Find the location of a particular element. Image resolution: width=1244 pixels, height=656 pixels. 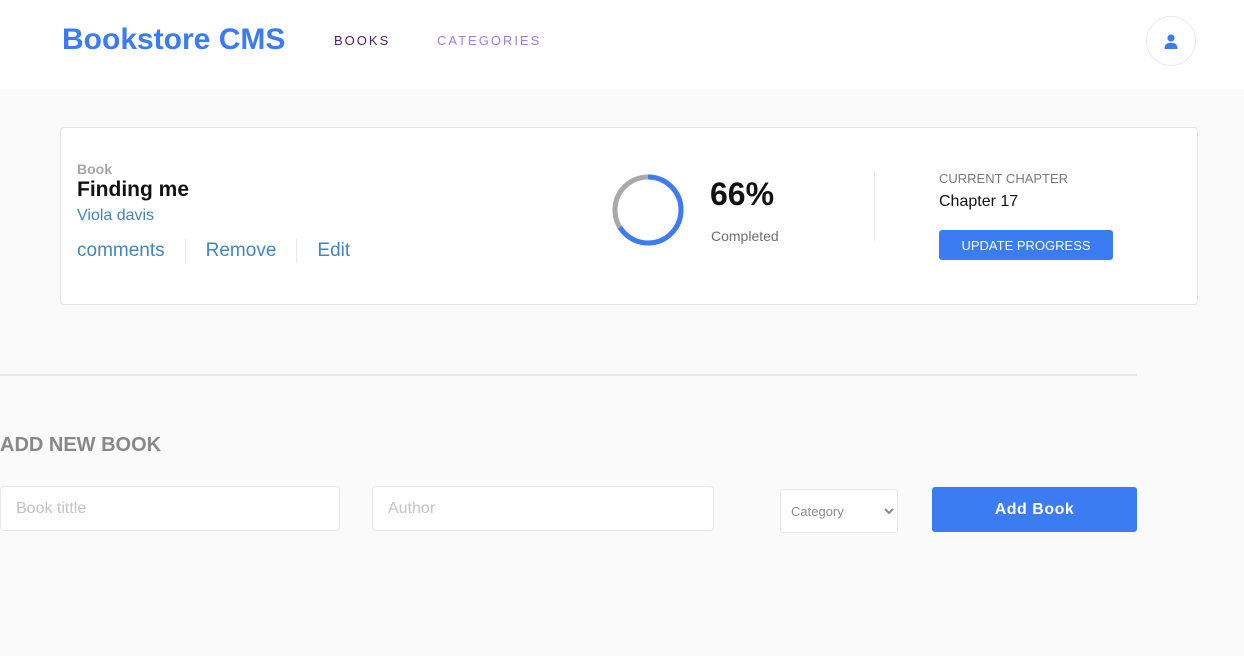

section-divider is located at coordinates (568, 375).